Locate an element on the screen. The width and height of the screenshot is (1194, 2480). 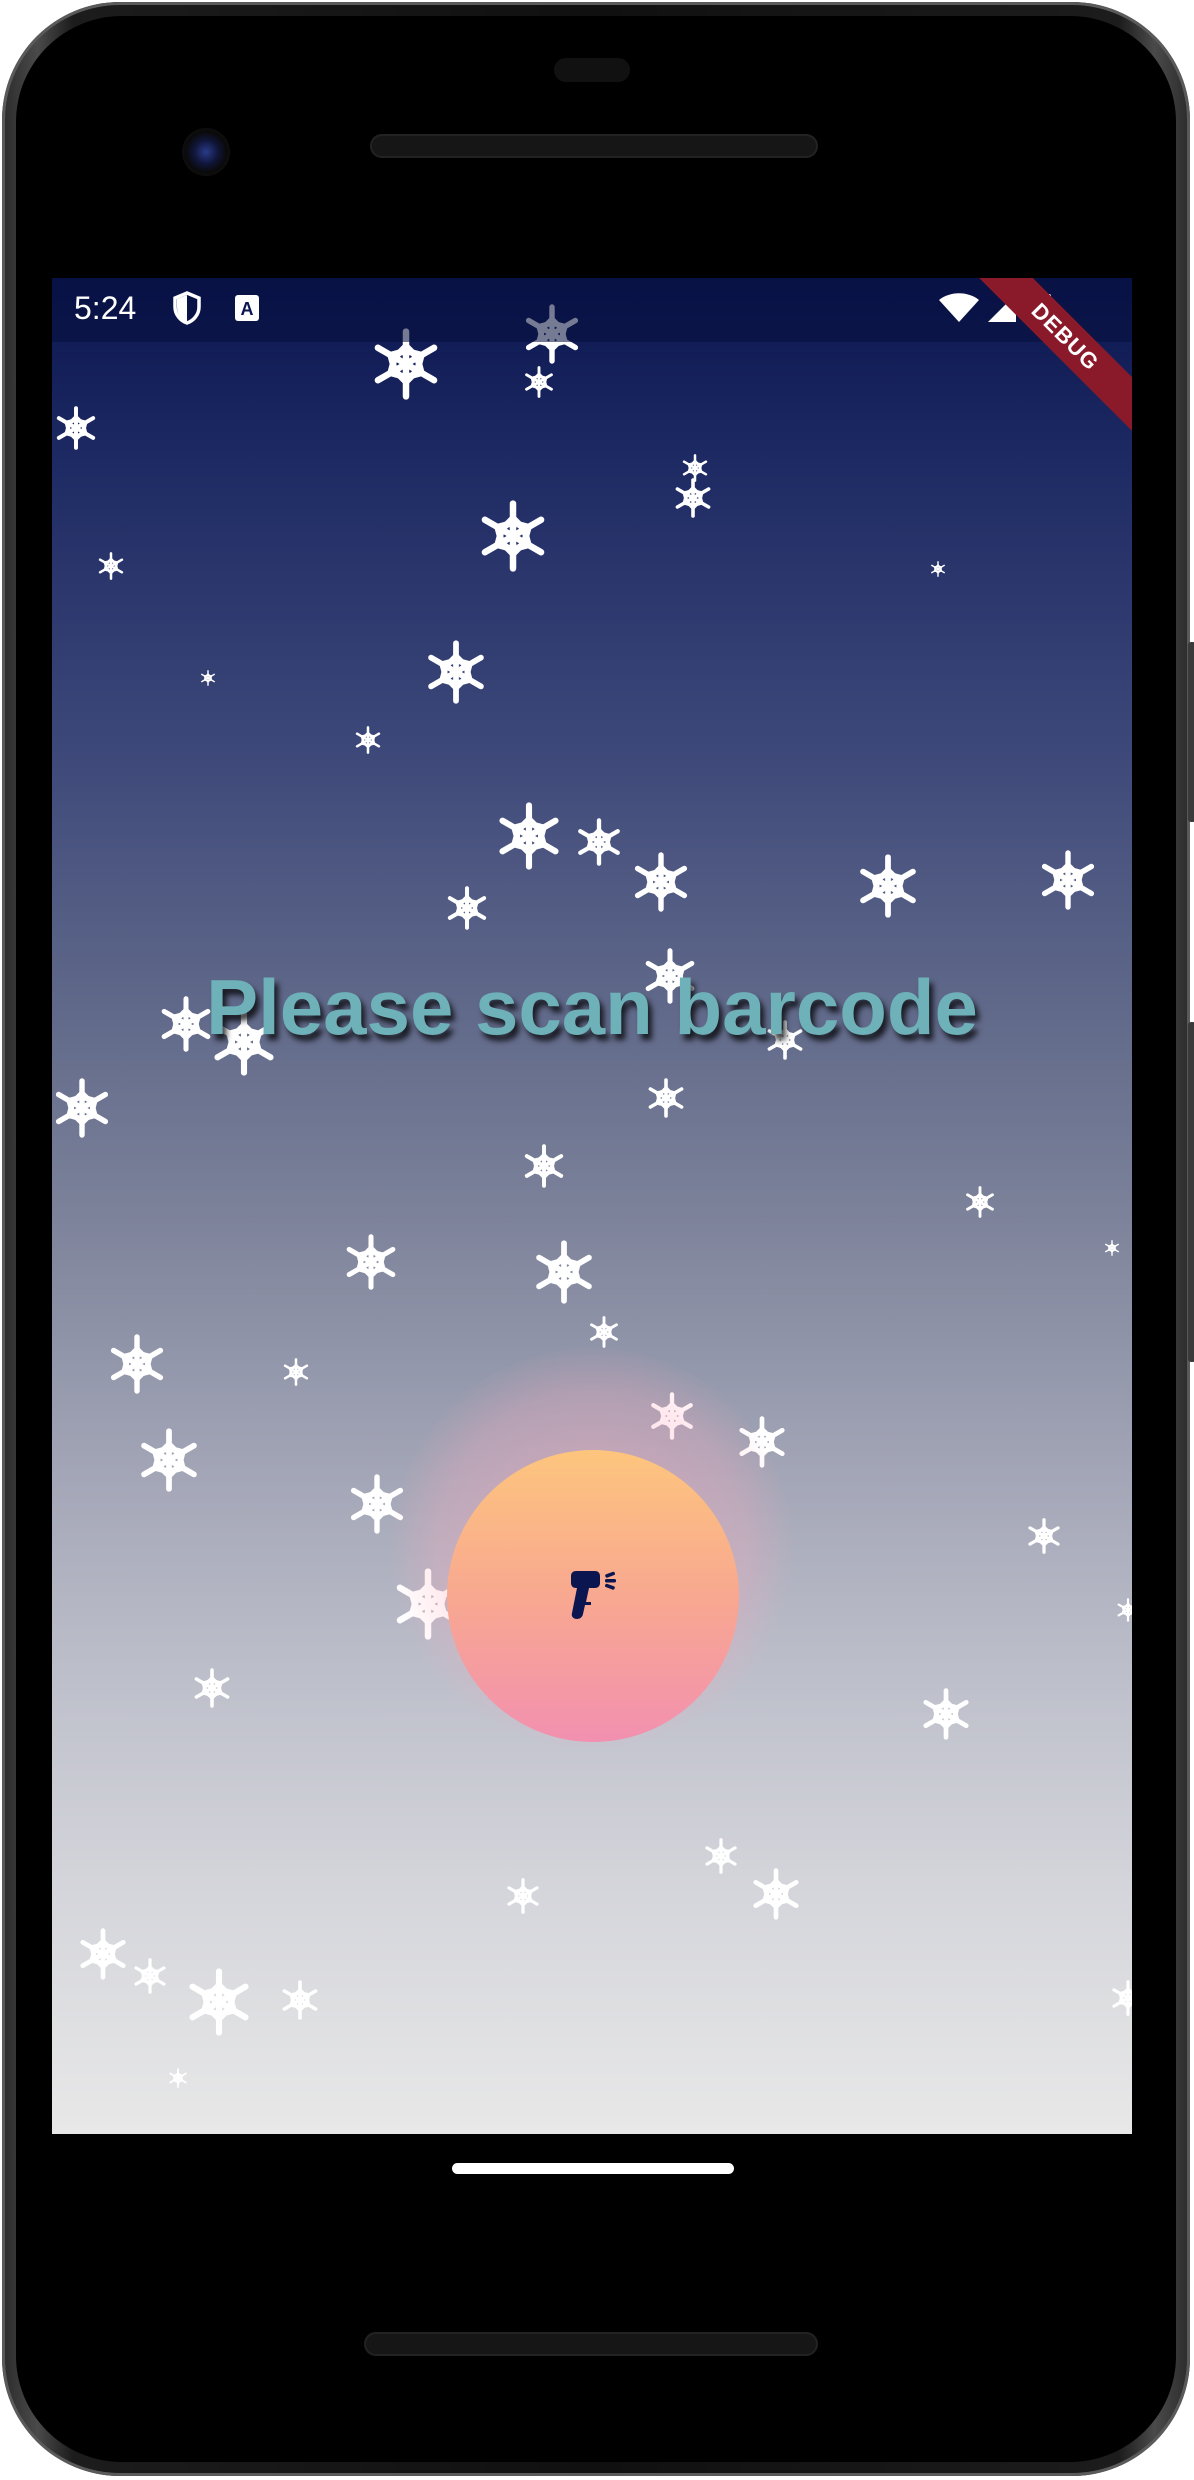
shield-icon is located at coordinates (187, 308).